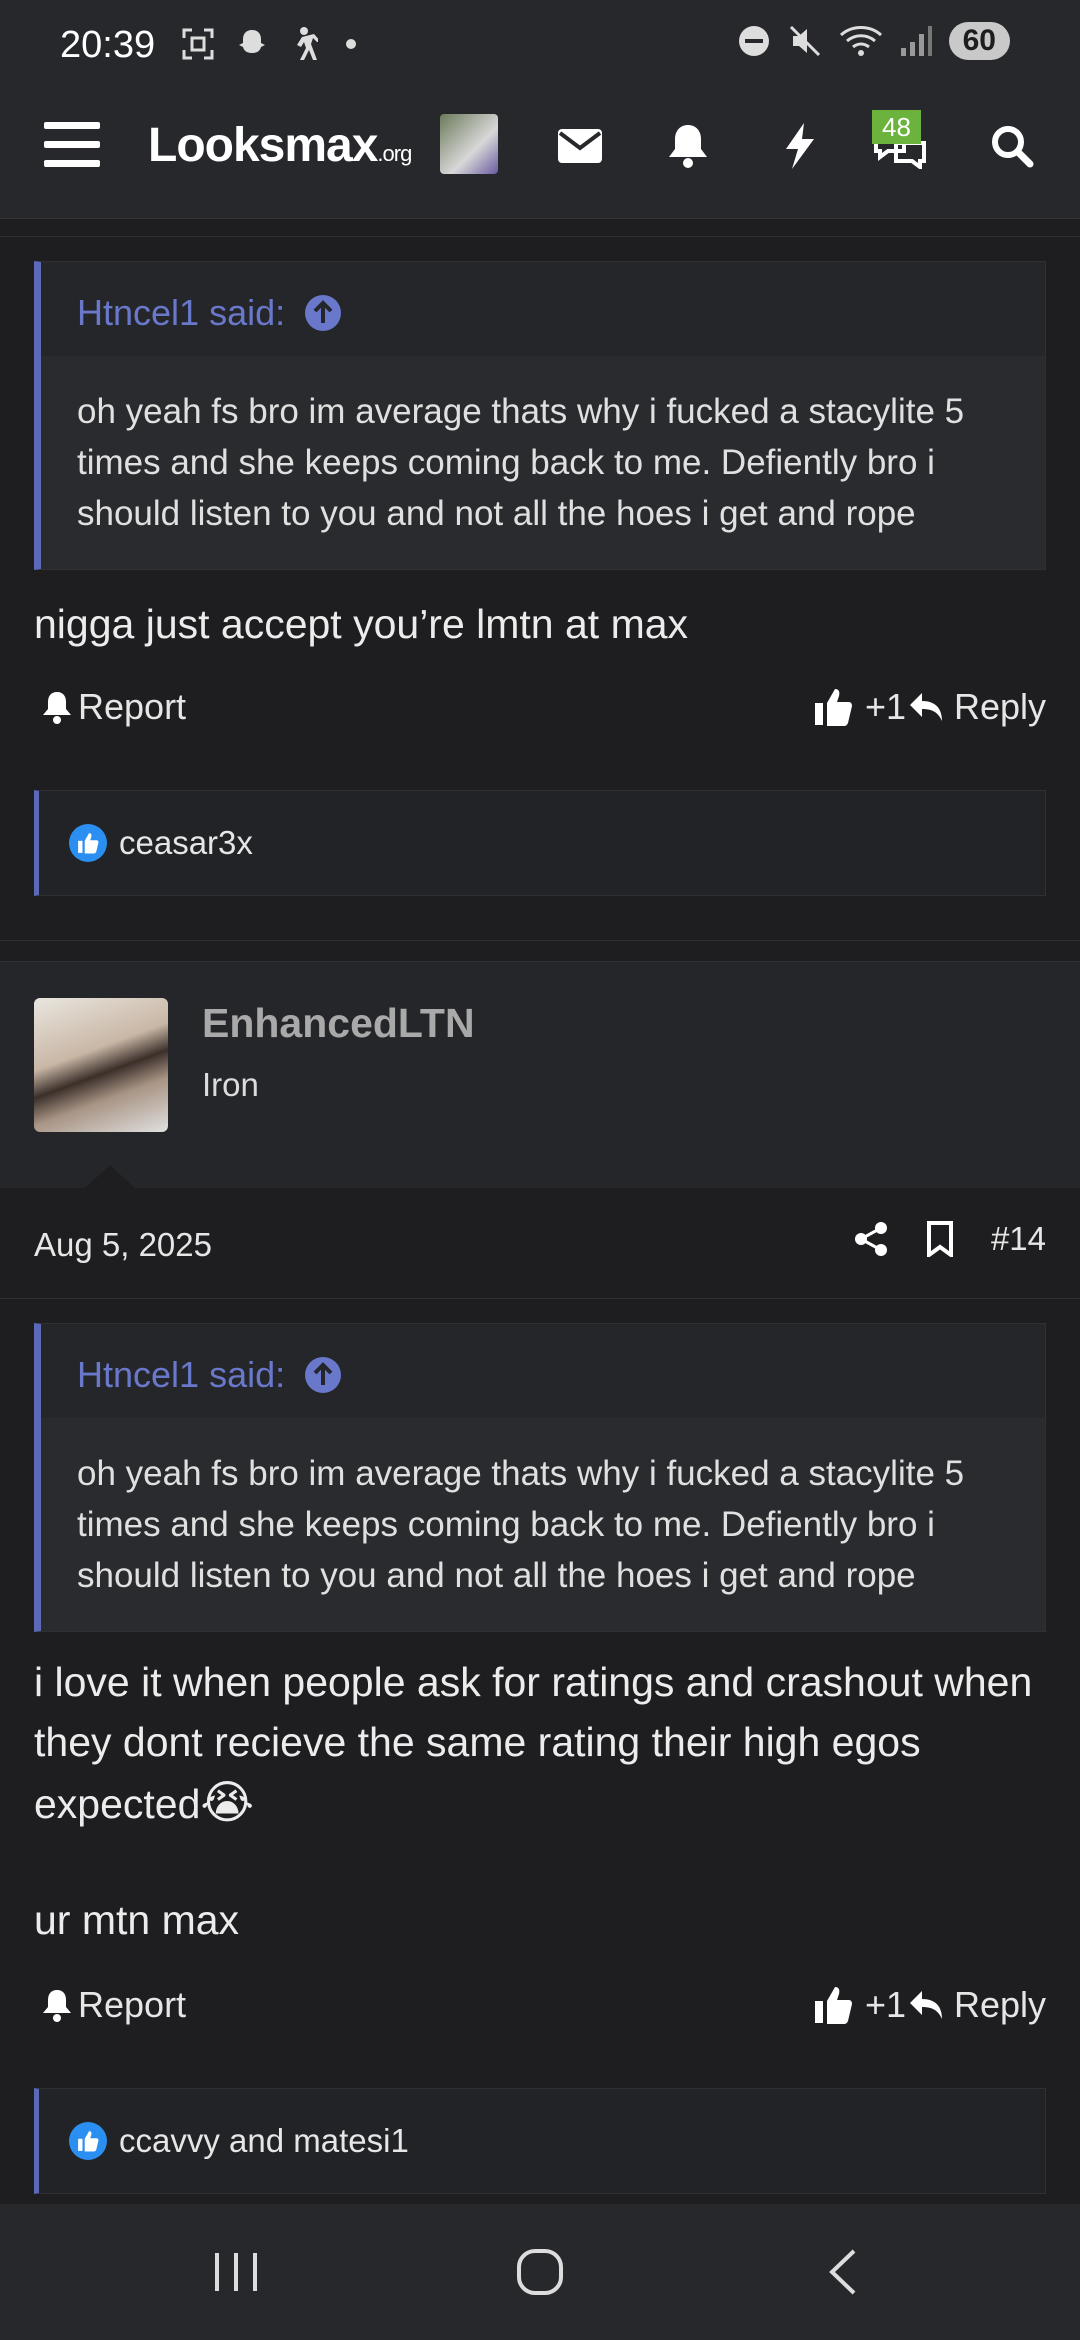  Describe the element at coordinates (800, 146) in the screenshot. I see `lightning-icon` at that location.